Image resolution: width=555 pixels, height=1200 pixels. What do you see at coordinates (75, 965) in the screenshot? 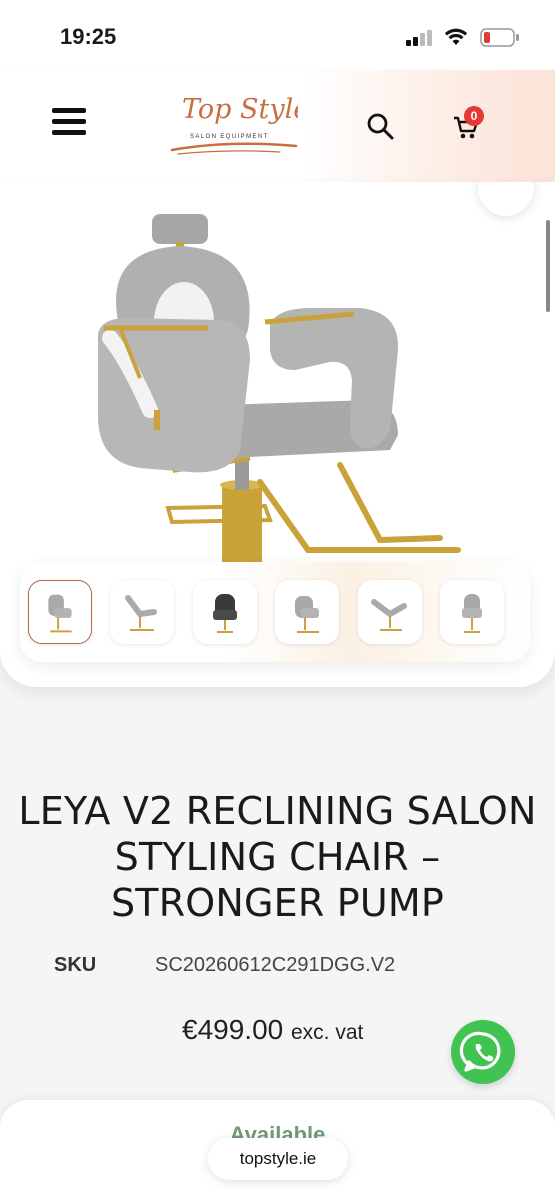
I see `sku-label: SKU` at bounding box center [75, 965].